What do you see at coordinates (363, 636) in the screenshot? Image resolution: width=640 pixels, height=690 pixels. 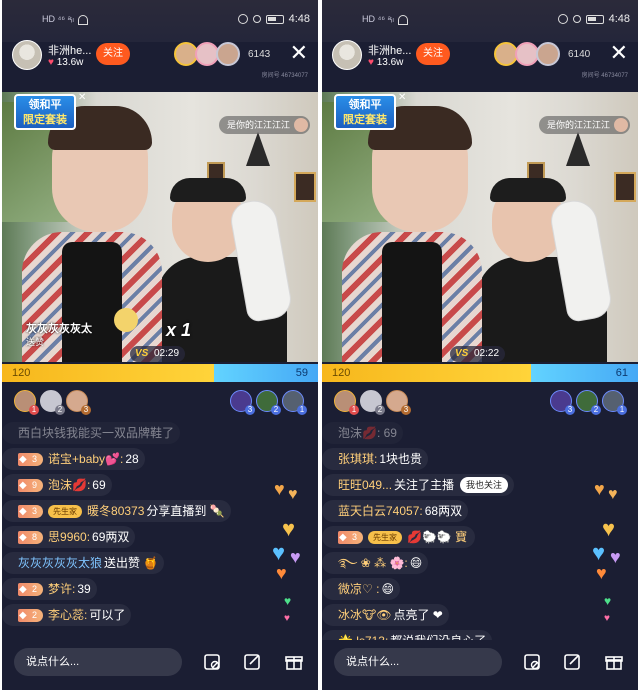 I see `chat-username: 🌟 ls713:` at bounding box center [363, 636].